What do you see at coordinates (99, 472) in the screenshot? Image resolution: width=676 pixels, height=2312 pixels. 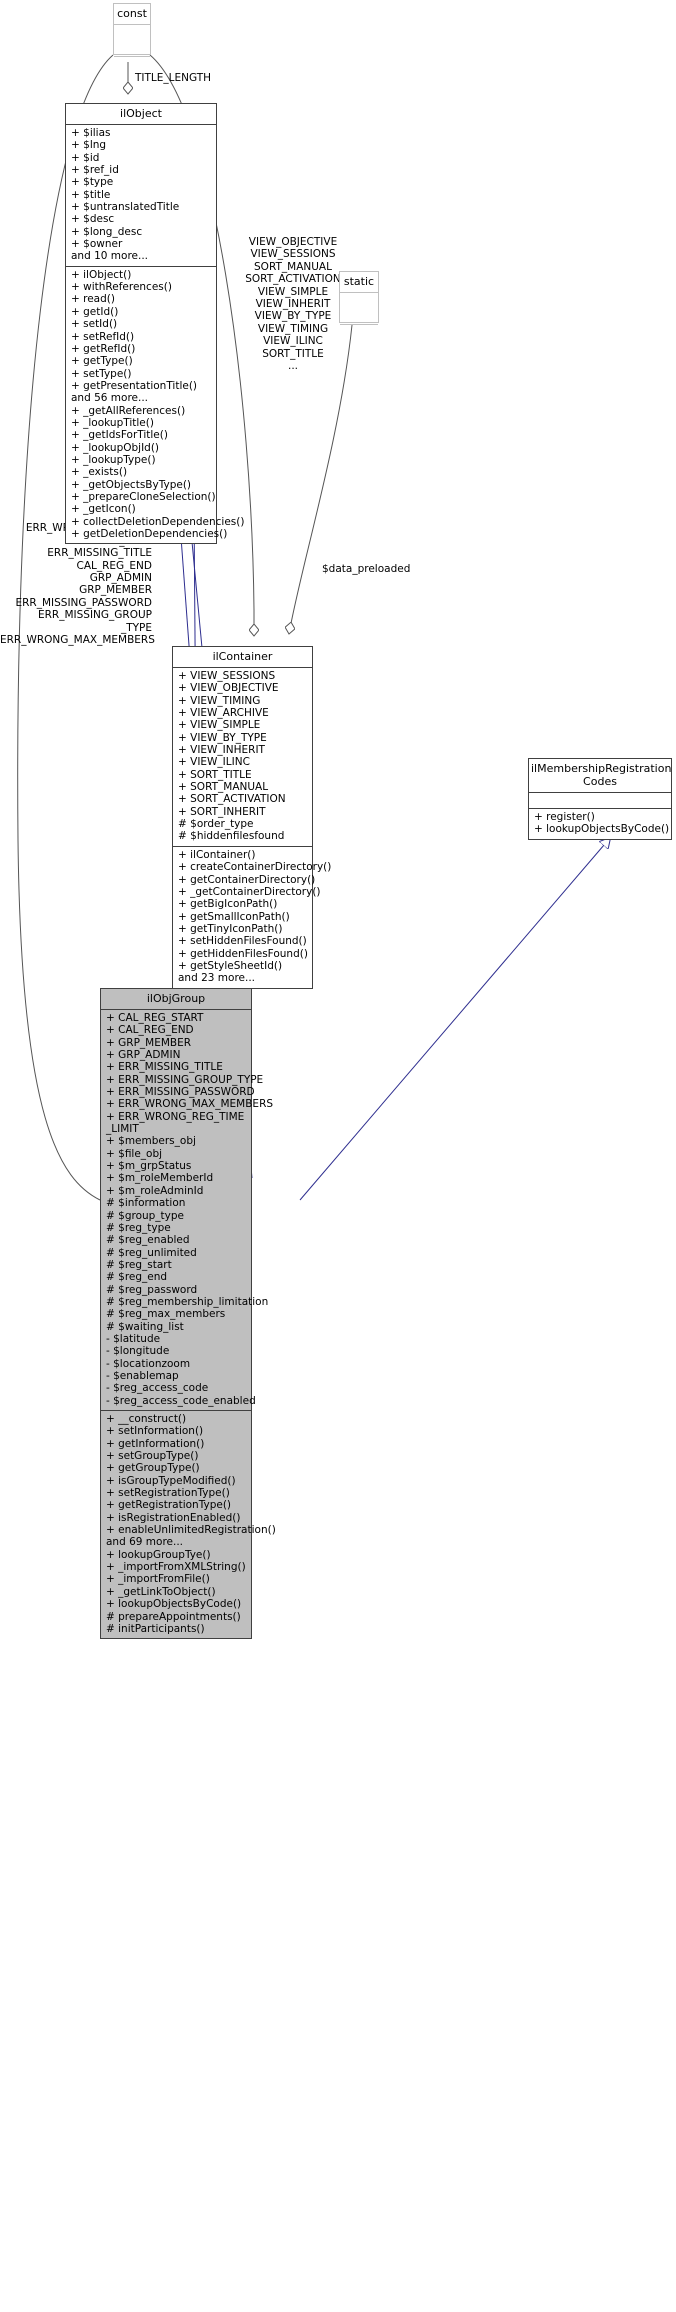 I see `class-member-row: + _exists()` at bounding box center [99, 472].